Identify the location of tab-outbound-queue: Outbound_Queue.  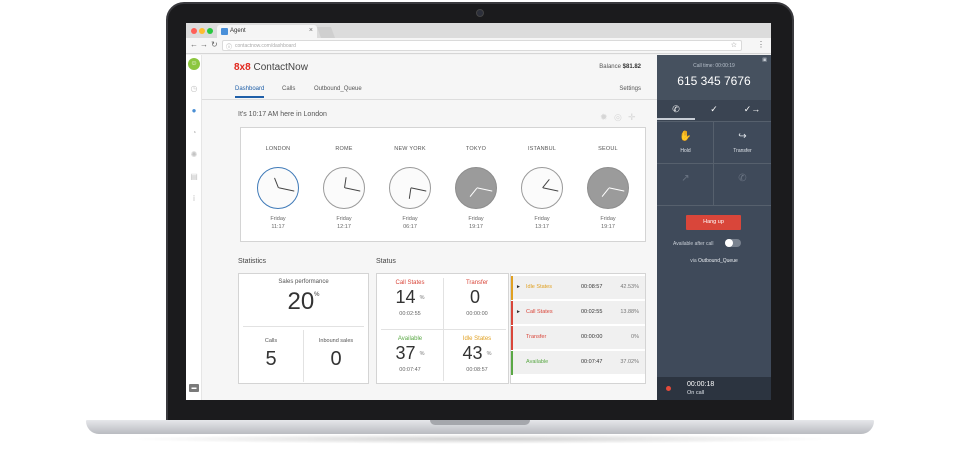
(338, 89).